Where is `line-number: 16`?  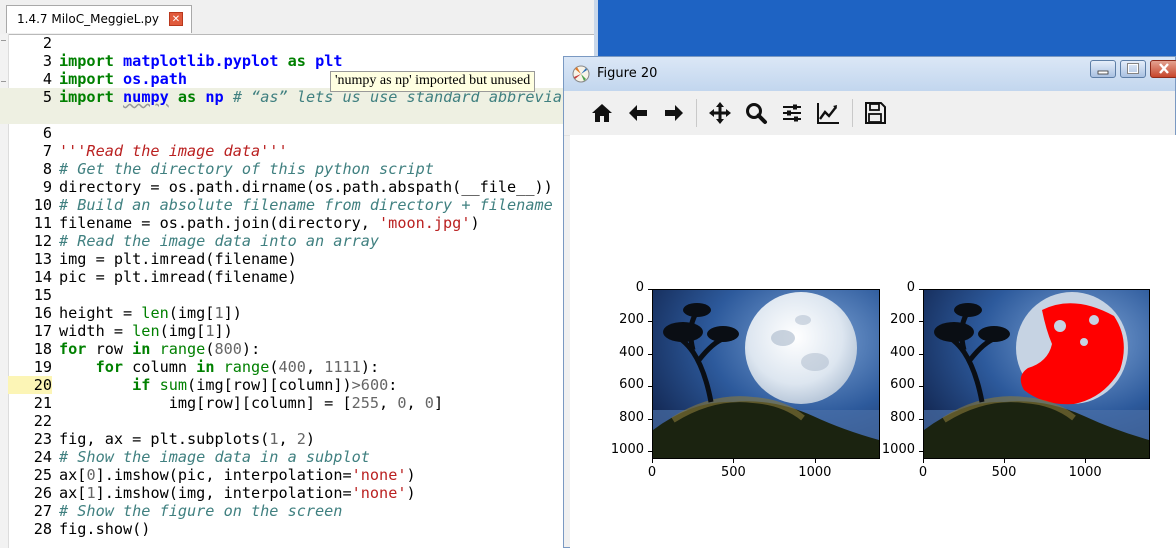 line-number: 16 is located at coordinates (42, 313).